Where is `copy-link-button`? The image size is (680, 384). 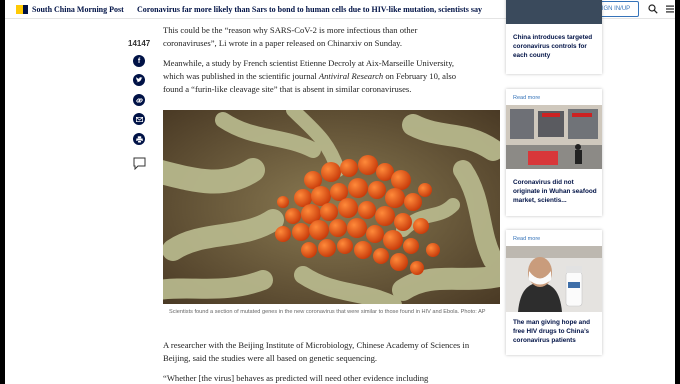 copy-link-button is located at coordinates (139, 100).